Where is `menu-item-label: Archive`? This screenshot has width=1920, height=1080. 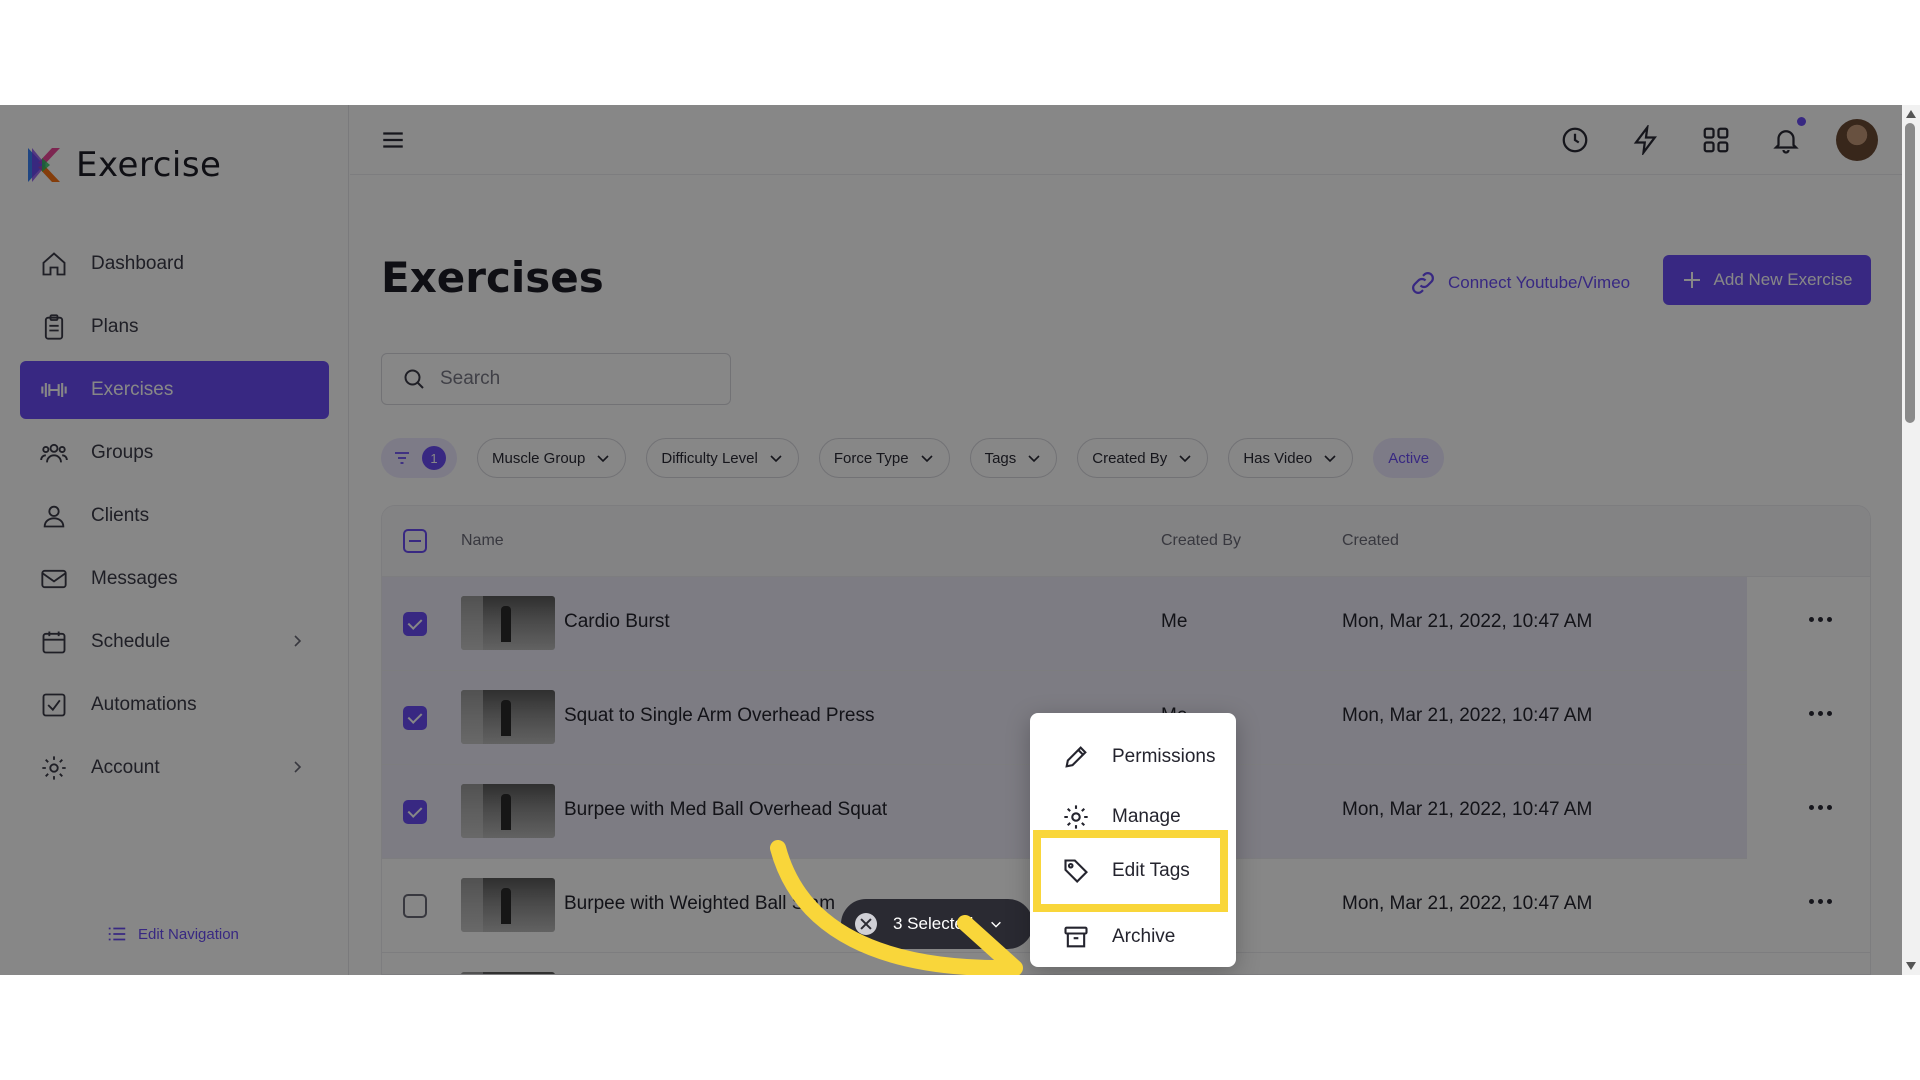 menu-item-label: Archive is located at coordinates (1144, 936).